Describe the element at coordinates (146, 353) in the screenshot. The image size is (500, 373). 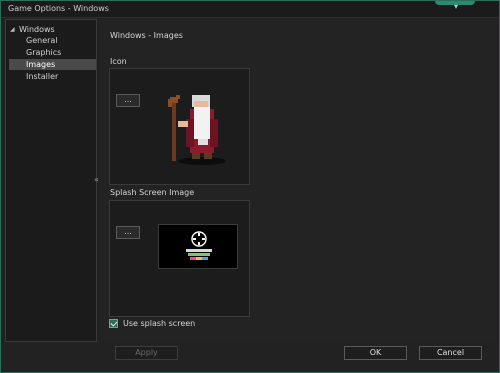
I see `apply-button: Apply` at that location.